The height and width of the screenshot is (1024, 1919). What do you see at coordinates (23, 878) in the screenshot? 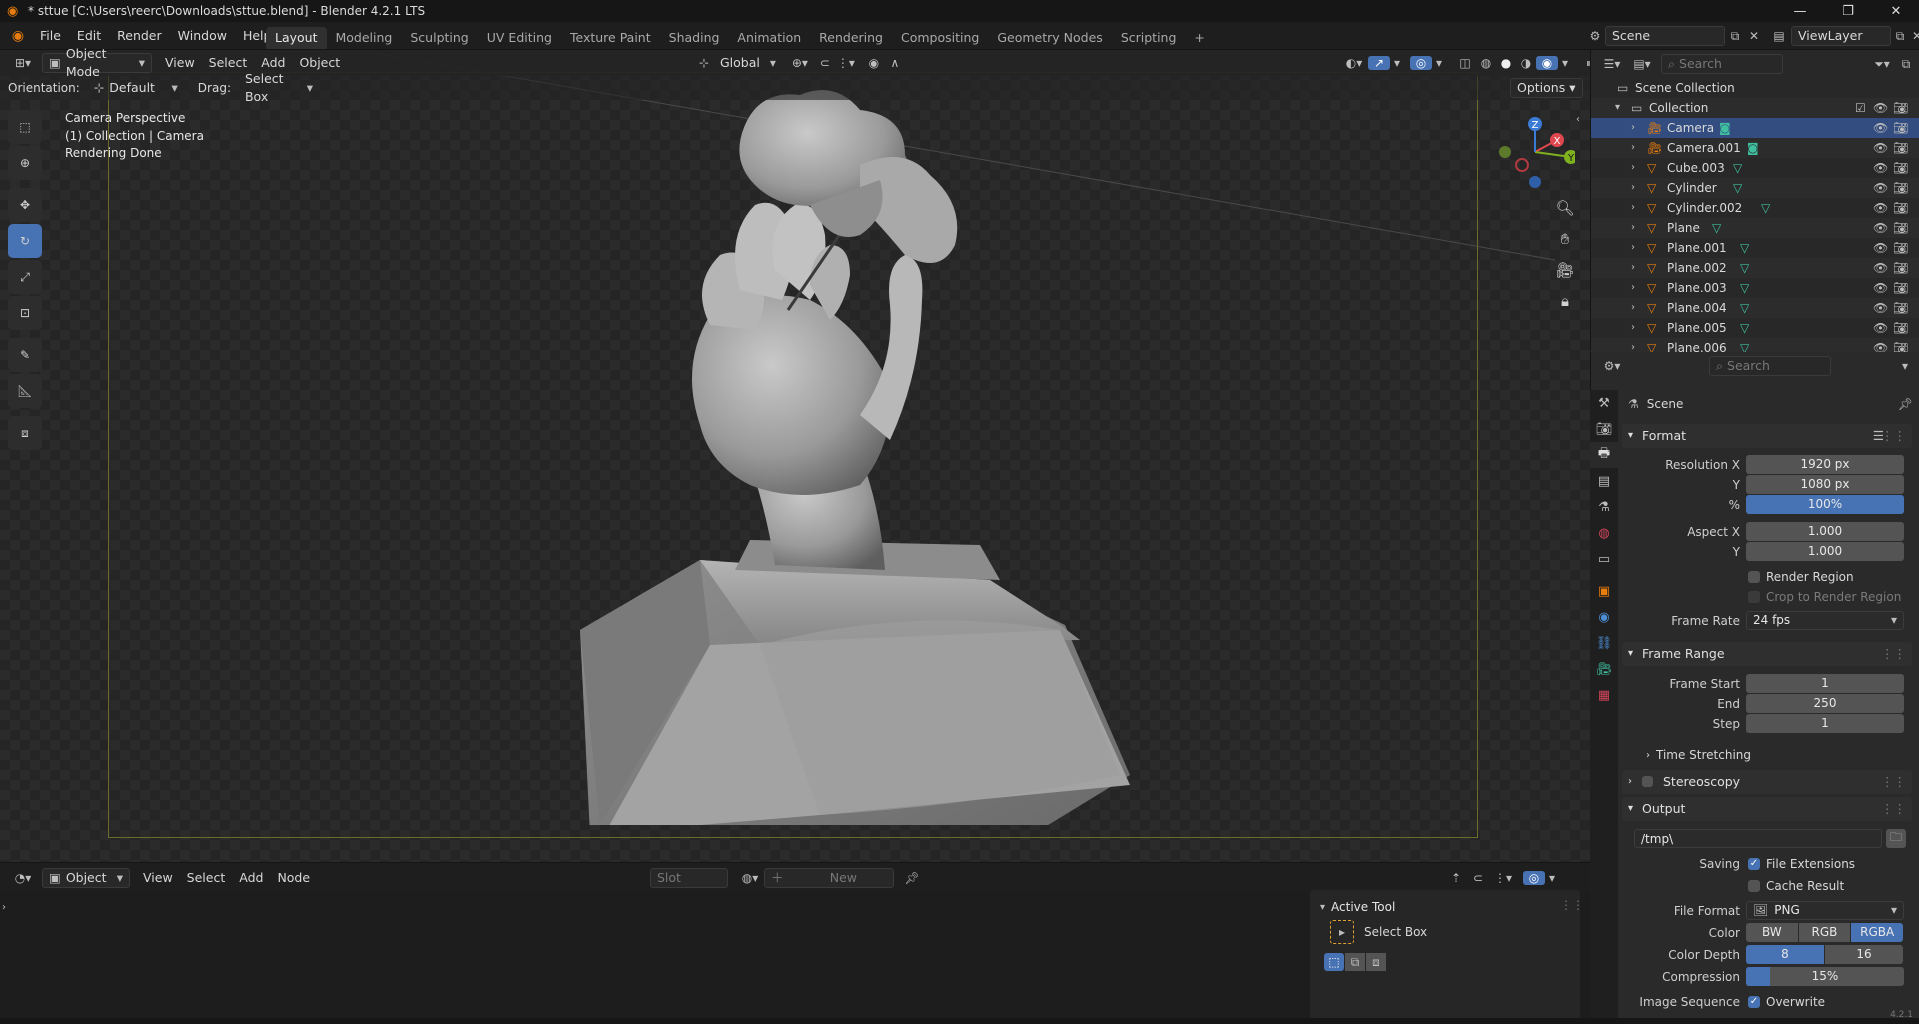
I see `editor-type-icon: ◔▾` at bounding box center [23, 878].